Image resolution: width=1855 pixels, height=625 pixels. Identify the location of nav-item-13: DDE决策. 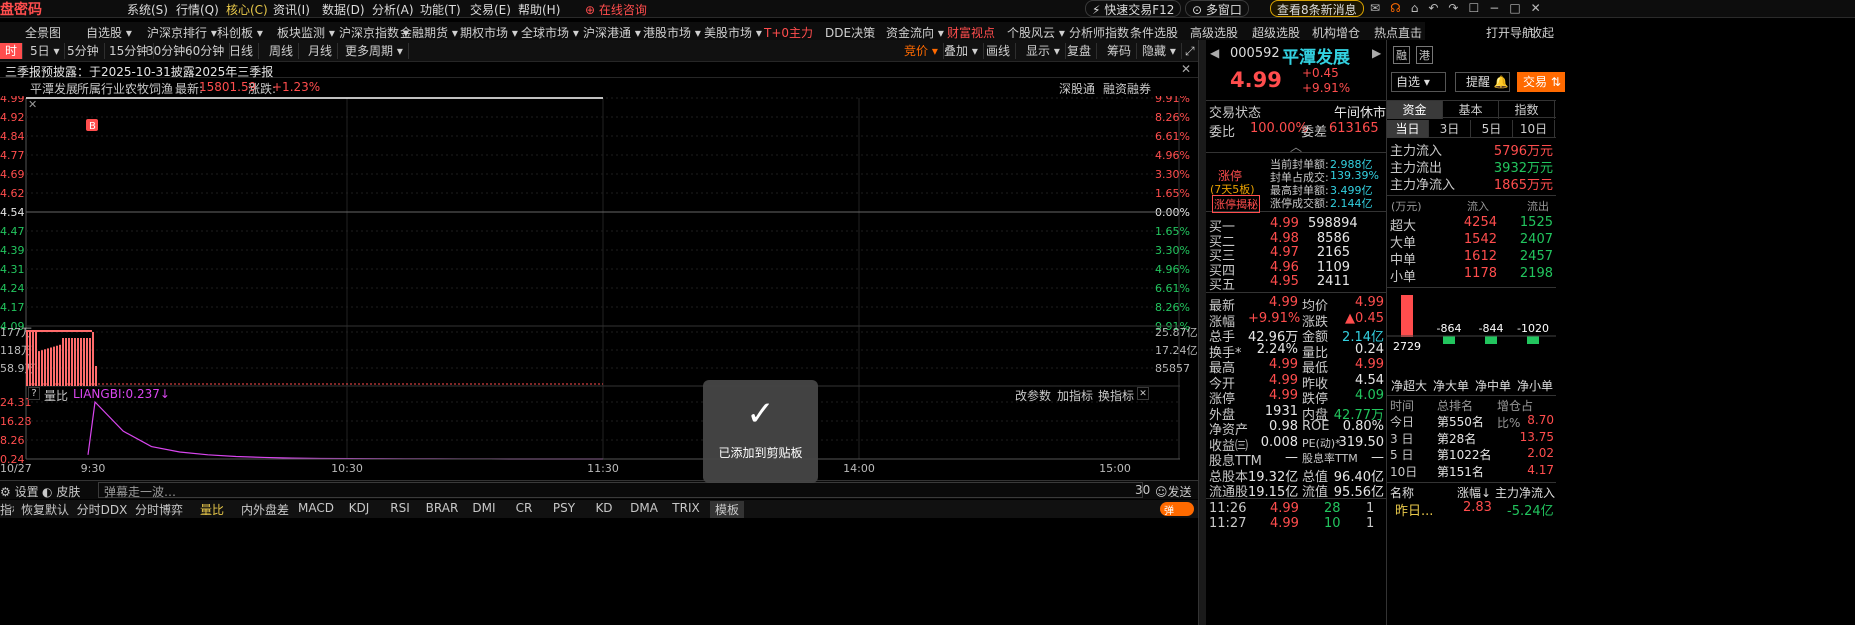
(850, 32).